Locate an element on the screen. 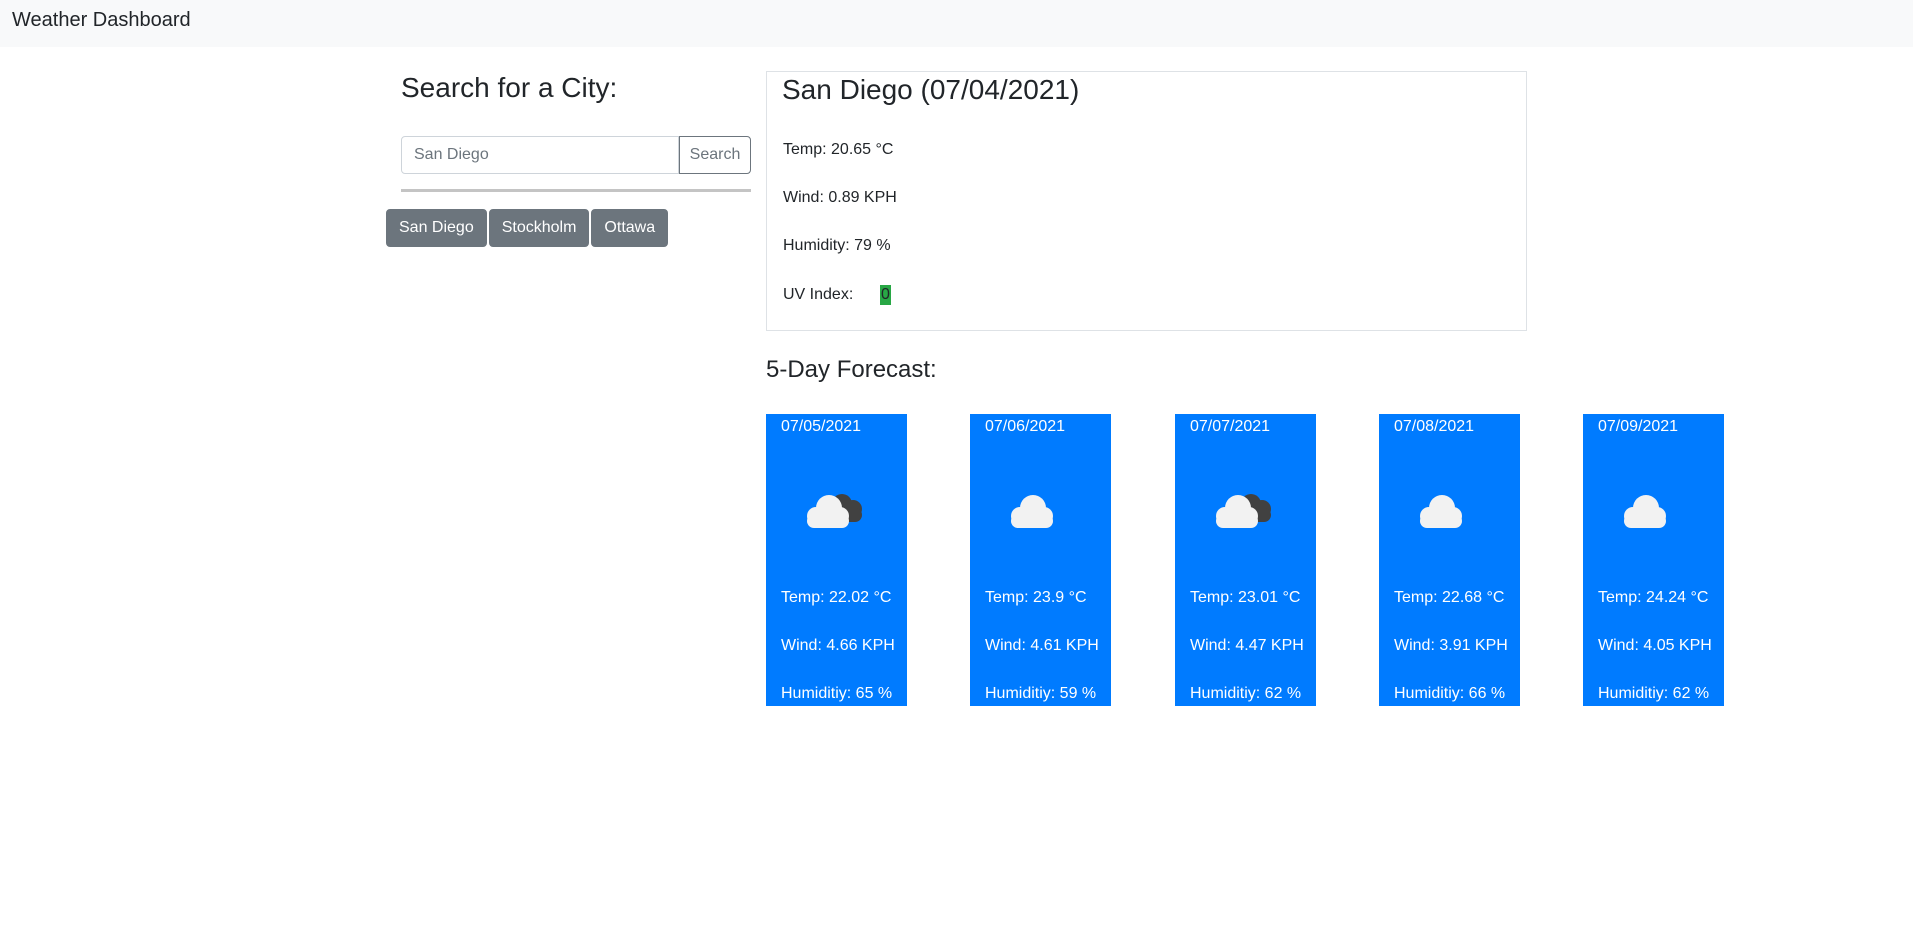 This screenshot has width=1913, height=927. history-button-san-diego: San Diego is located at coordinates (436, 228).